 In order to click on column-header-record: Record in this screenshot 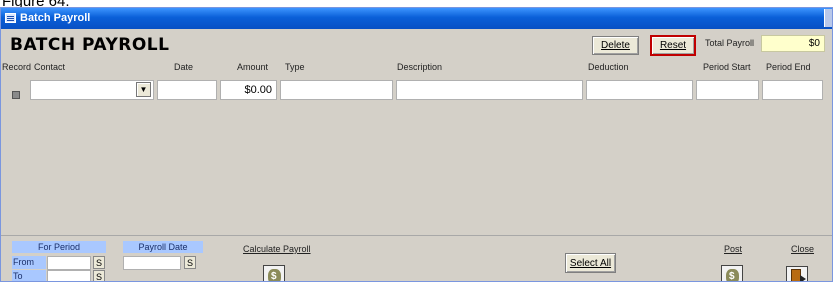, I will do `click(17, 67)`.